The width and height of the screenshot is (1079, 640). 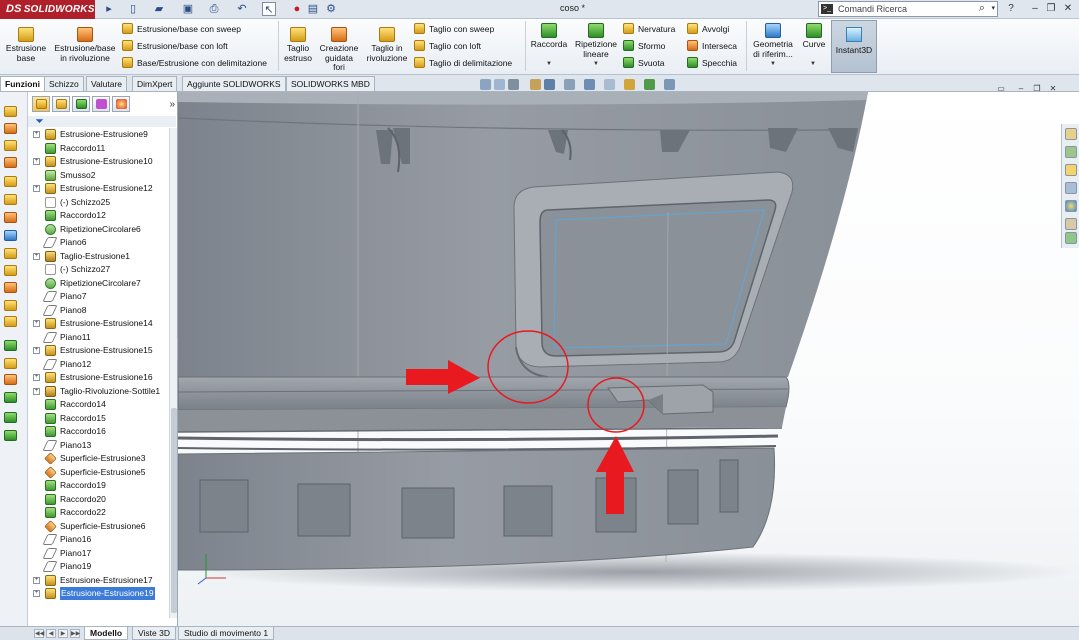 I want to click on help-button: ?, so click(x=1011, y=9).